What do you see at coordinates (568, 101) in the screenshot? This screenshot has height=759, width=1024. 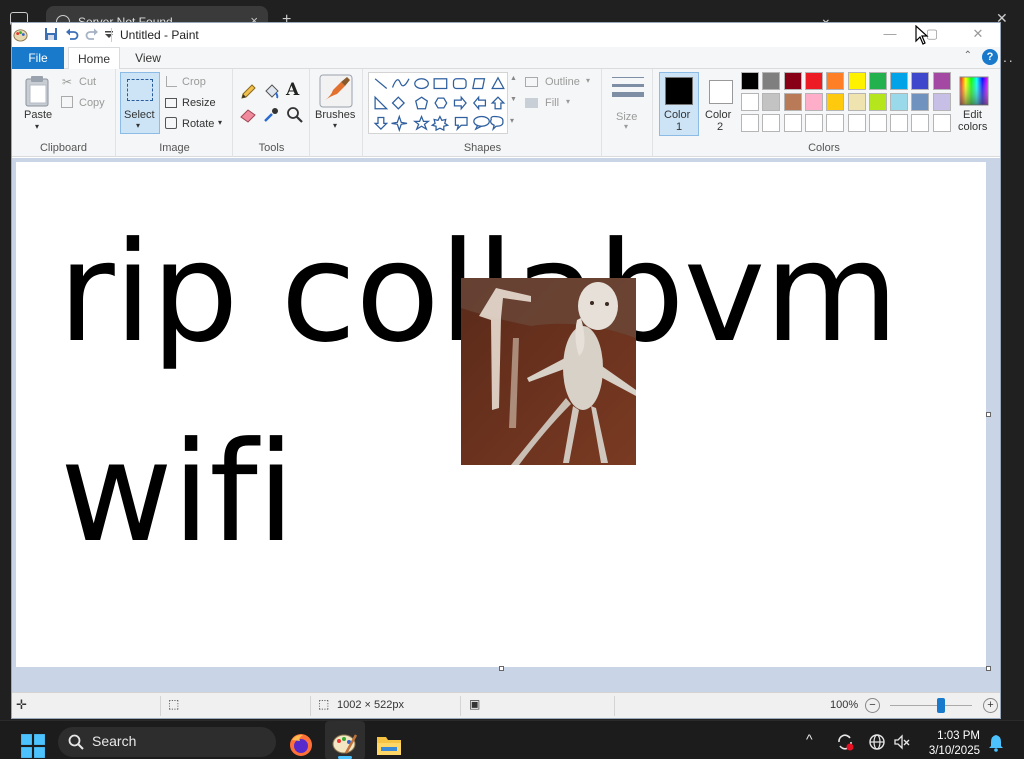 I see `fill-dropdown-icon: ▾` at bounding box center [568, 101].